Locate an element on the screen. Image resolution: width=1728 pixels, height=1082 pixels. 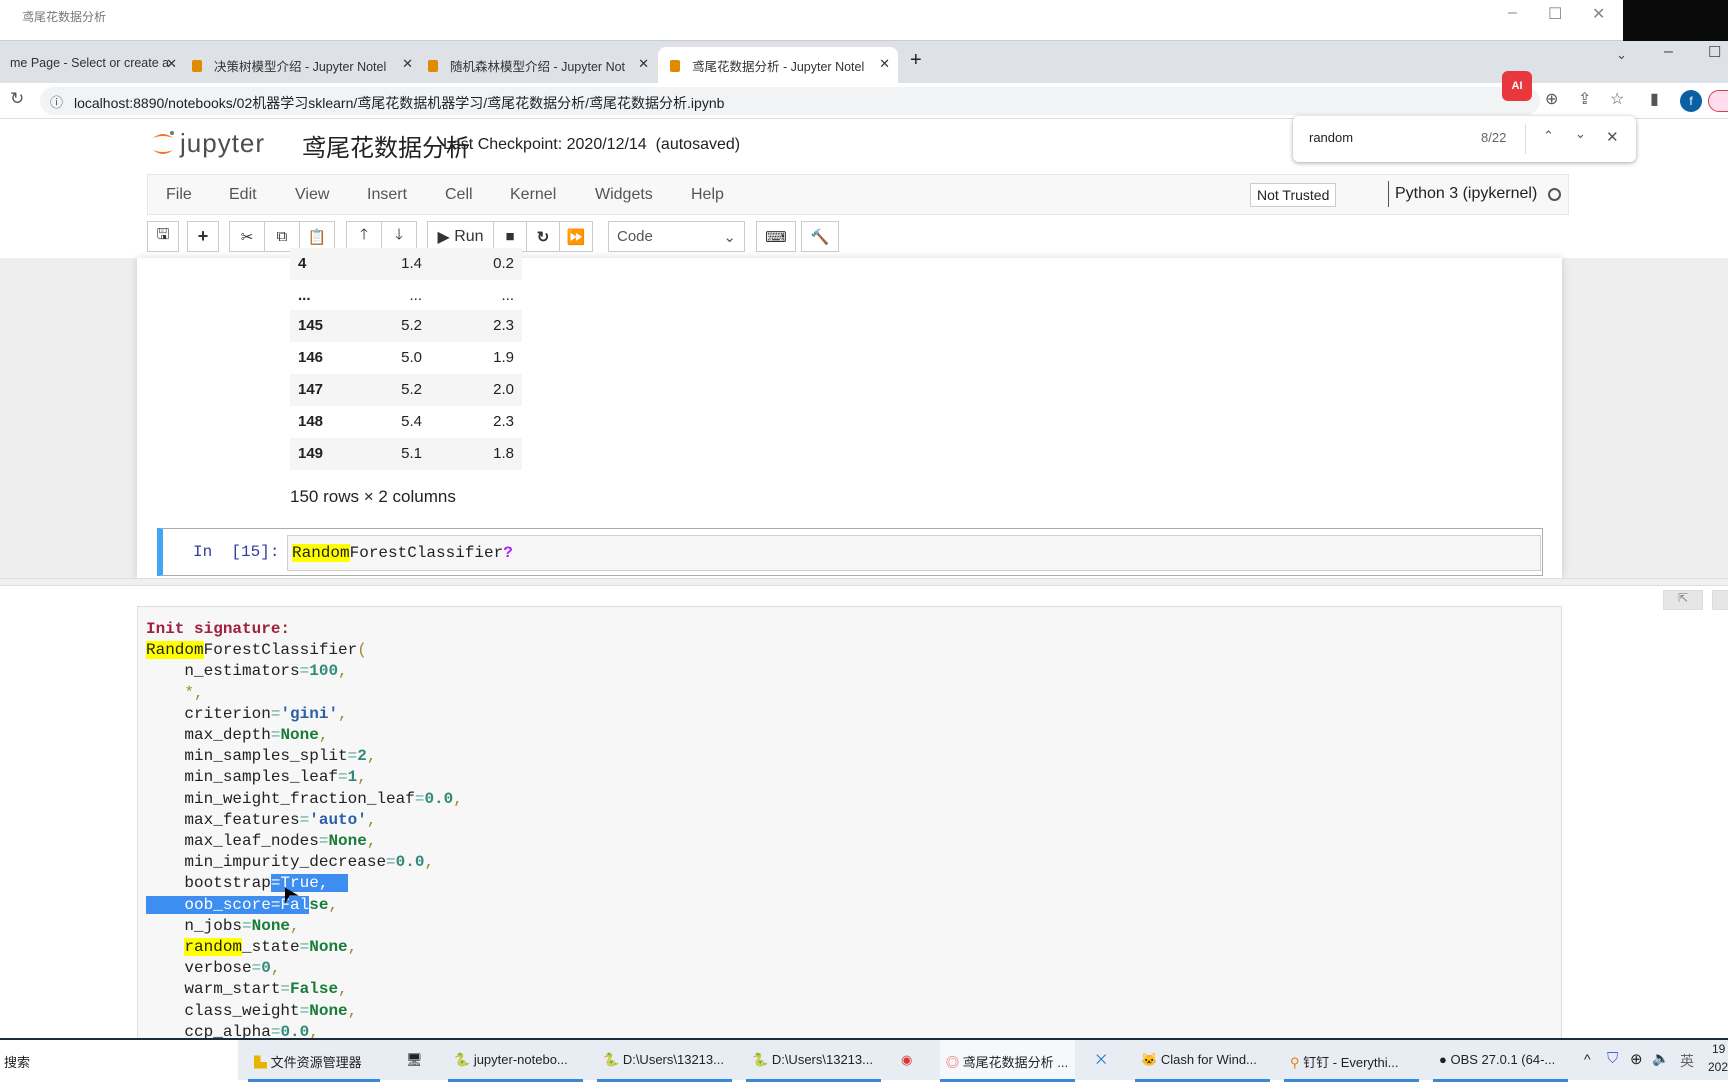
restart-button: ↻ is located at coordinates (543, 236).